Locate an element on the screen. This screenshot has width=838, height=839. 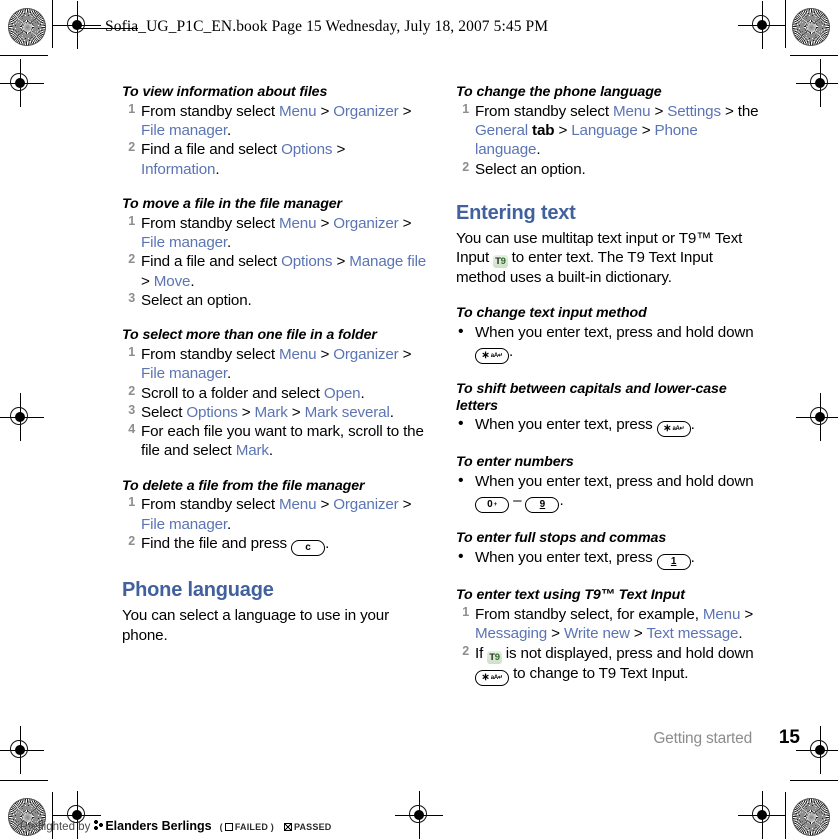
footer-chapter-name: Getting started is located at coordinates (702, 738).